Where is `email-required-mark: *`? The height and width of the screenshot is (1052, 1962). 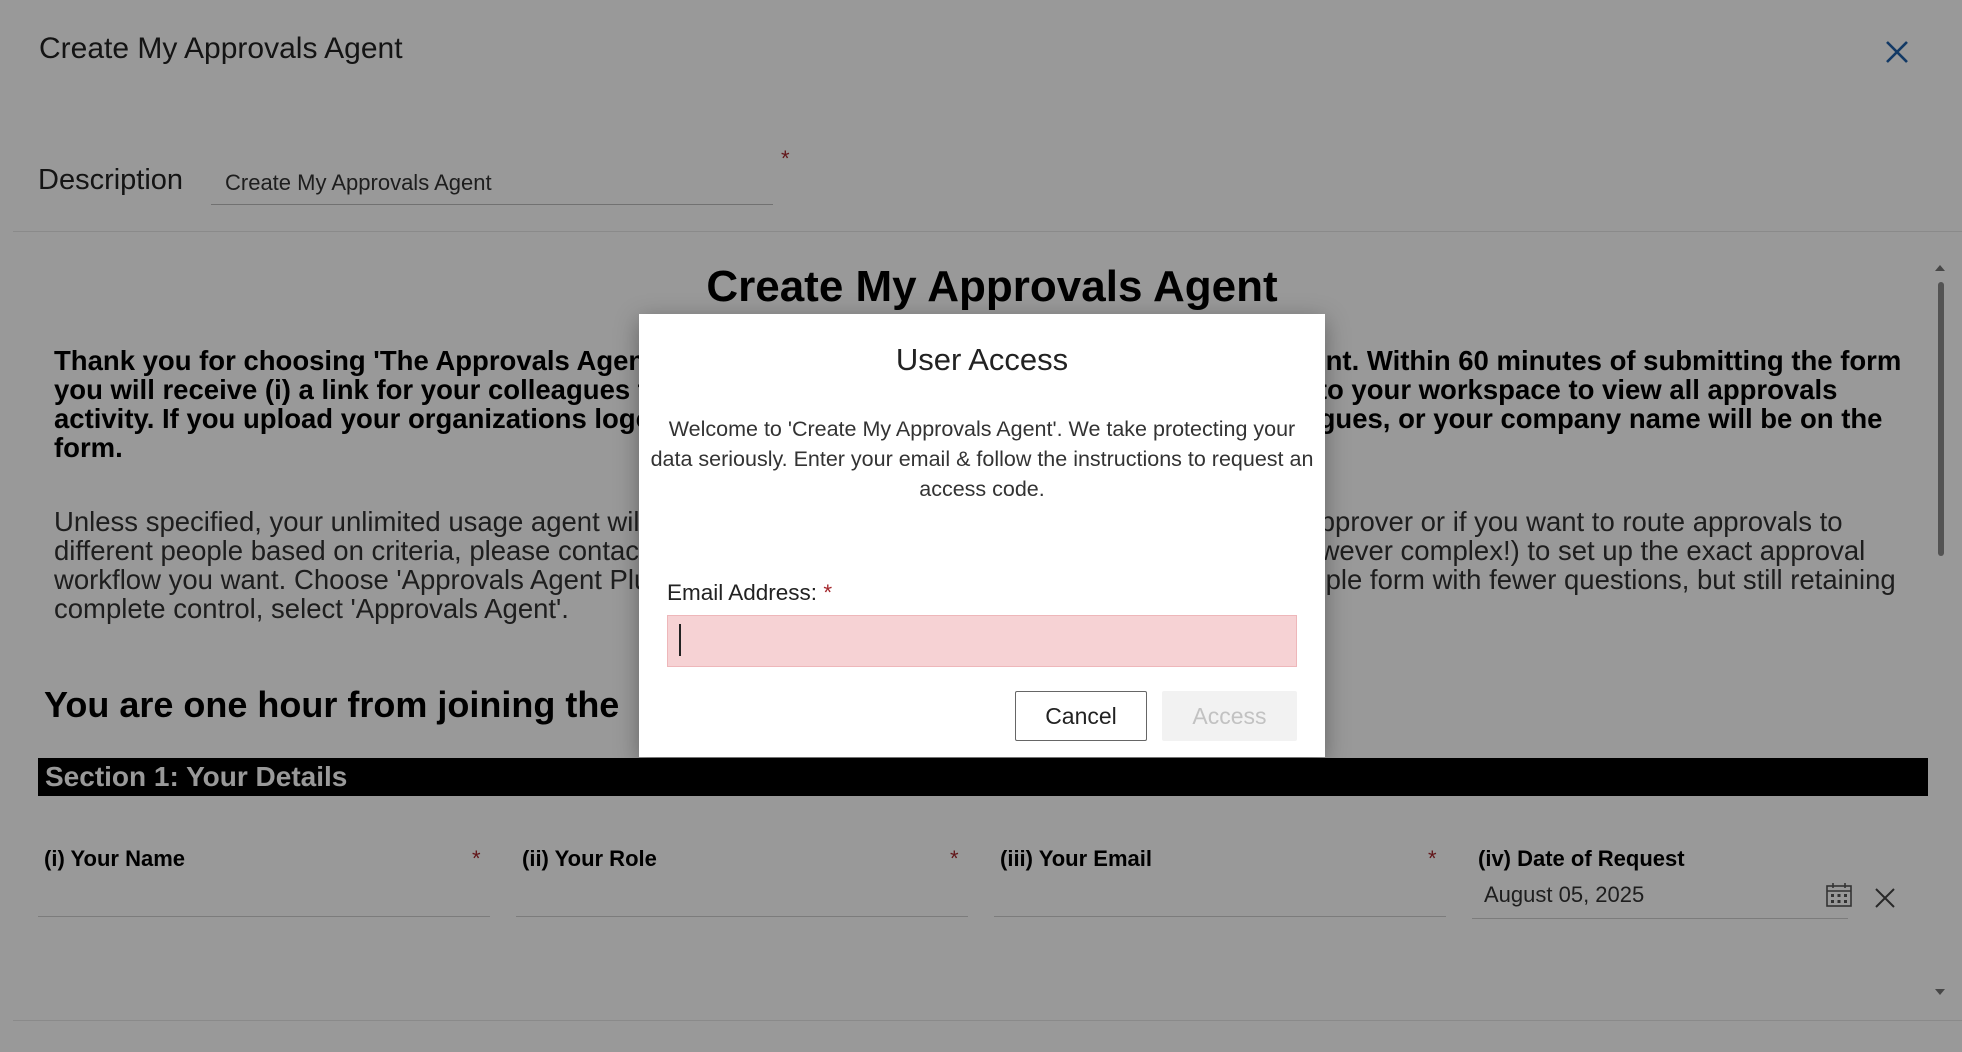
email-required-mark: * is located at coordinates (828, 592).